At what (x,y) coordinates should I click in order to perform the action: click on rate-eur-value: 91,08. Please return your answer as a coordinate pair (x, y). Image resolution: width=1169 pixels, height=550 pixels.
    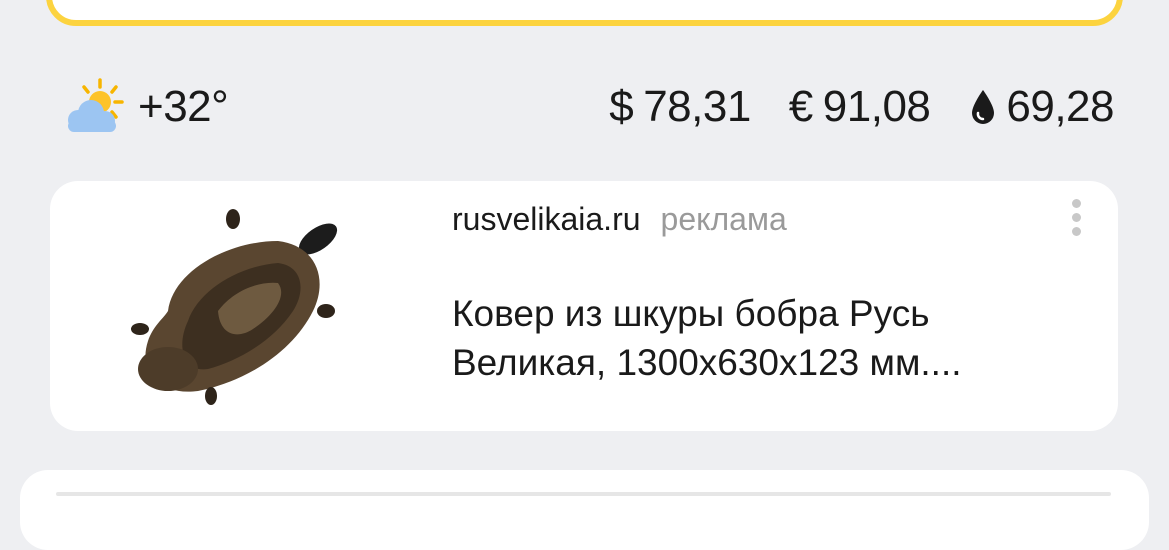
    Looking at the image, I should click on (876, 106).